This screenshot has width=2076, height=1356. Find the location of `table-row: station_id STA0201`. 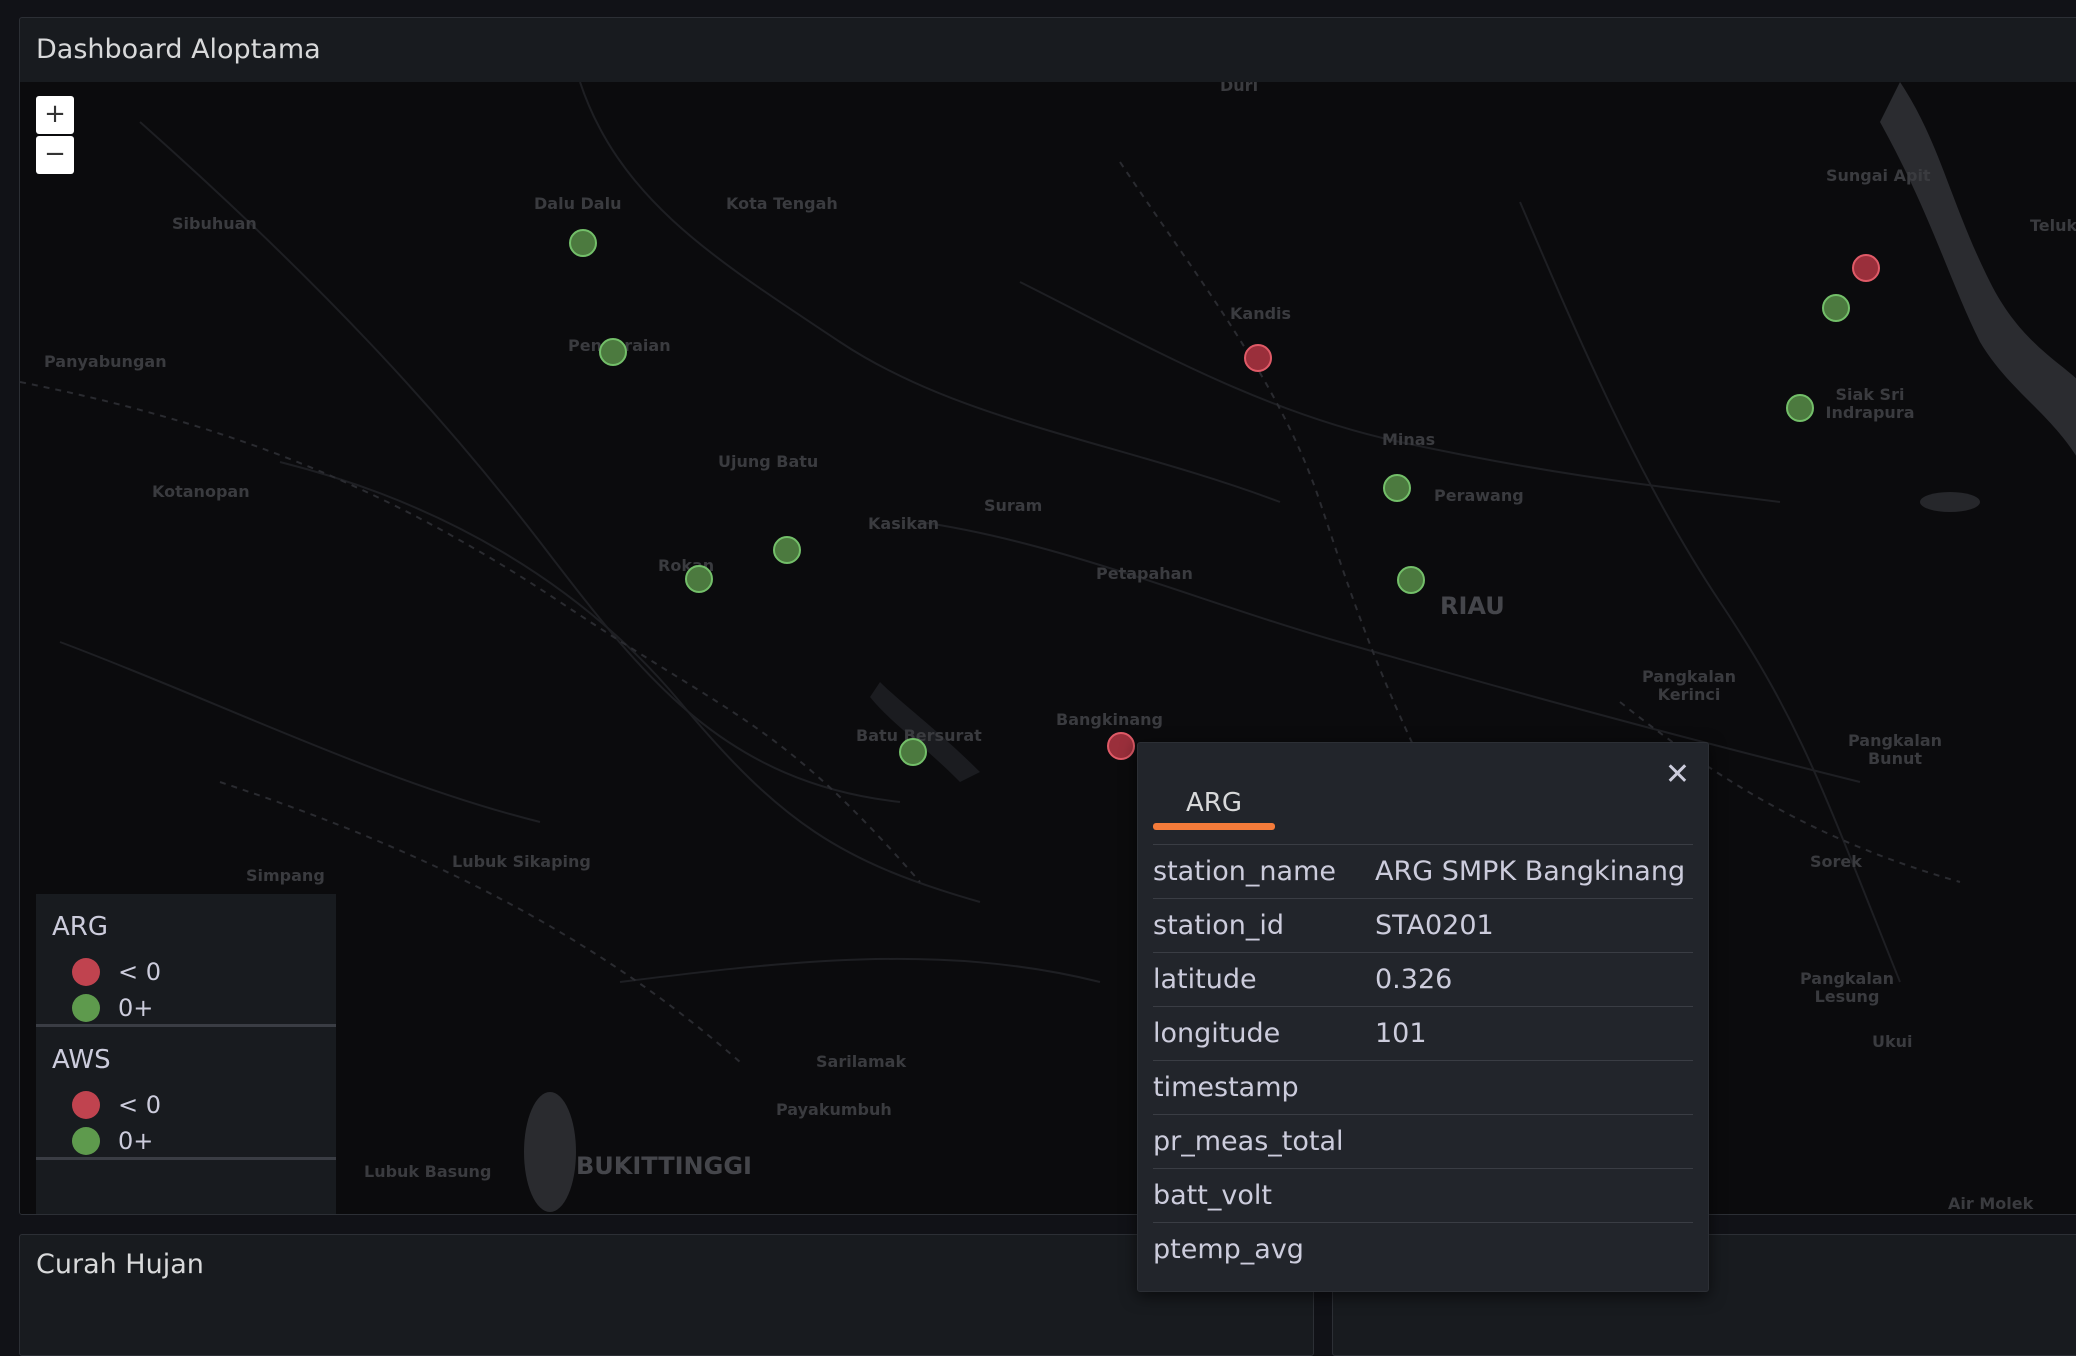

table-row: station_id STA0201 is located at coordinates (1423, 925).